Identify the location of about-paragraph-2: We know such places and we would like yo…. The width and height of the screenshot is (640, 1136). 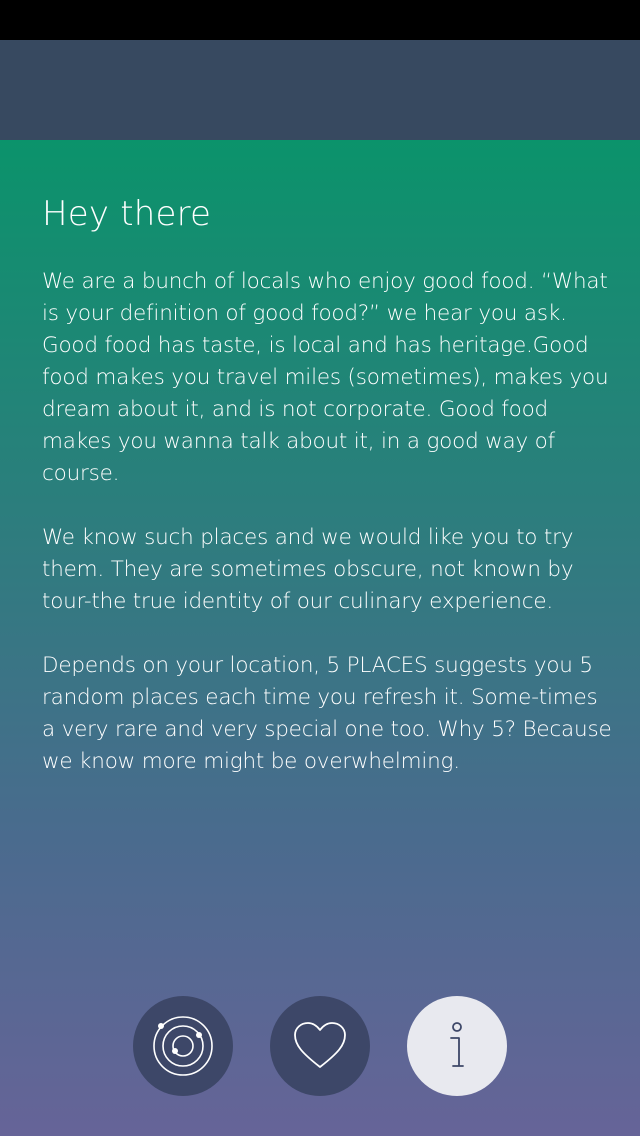
(308, 569).